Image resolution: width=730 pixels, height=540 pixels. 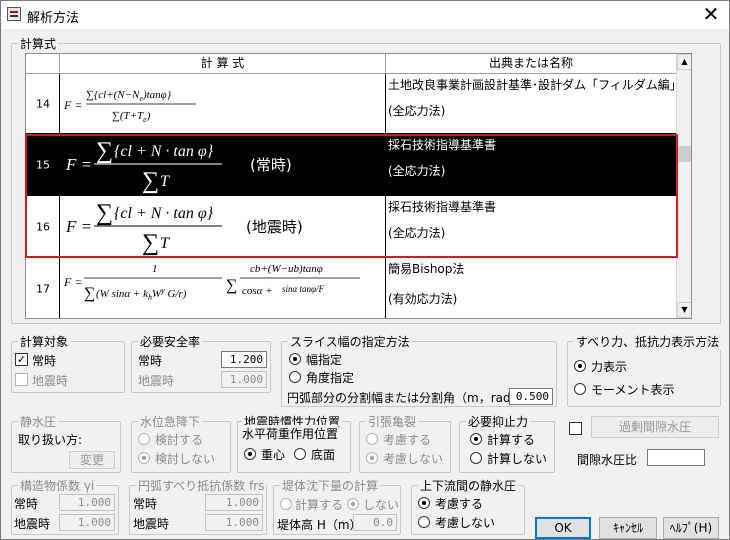 I want to click on pore-ratio-label: 間隙水圧比, so click(x=607, y=460).